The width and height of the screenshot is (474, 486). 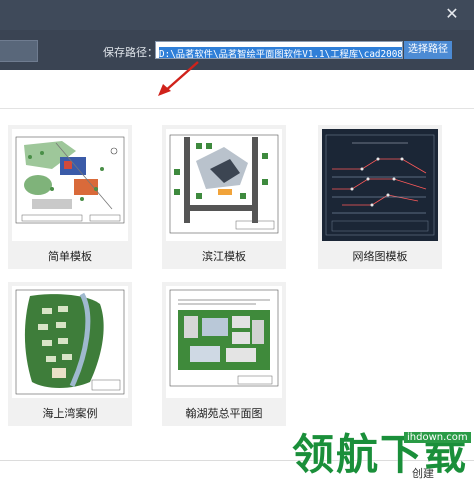 I want to click on template-card-simple: 简单模板, so click(x=70, y=197).